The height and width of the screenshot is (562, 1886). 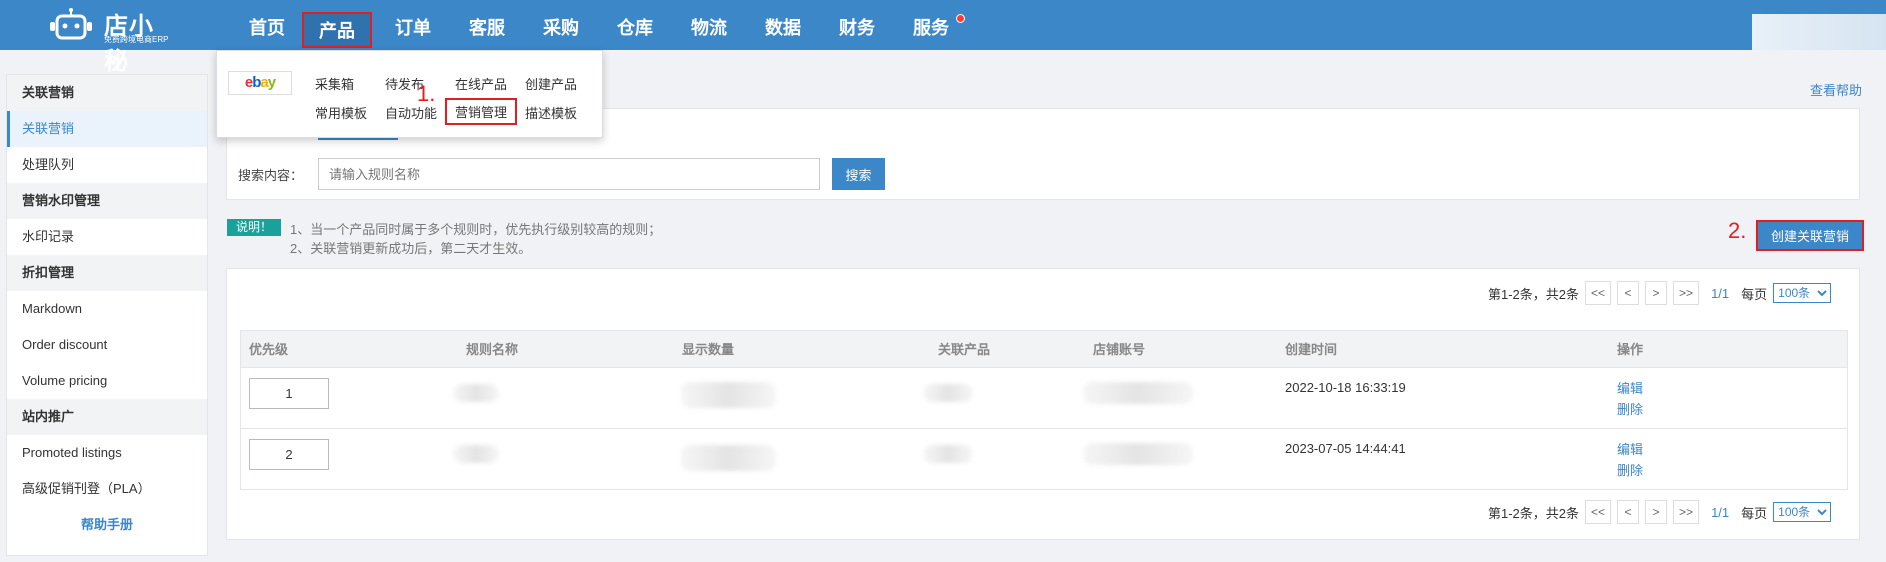 I want to click on col-created-time: 创建时间, so click(x=1311, y=349).